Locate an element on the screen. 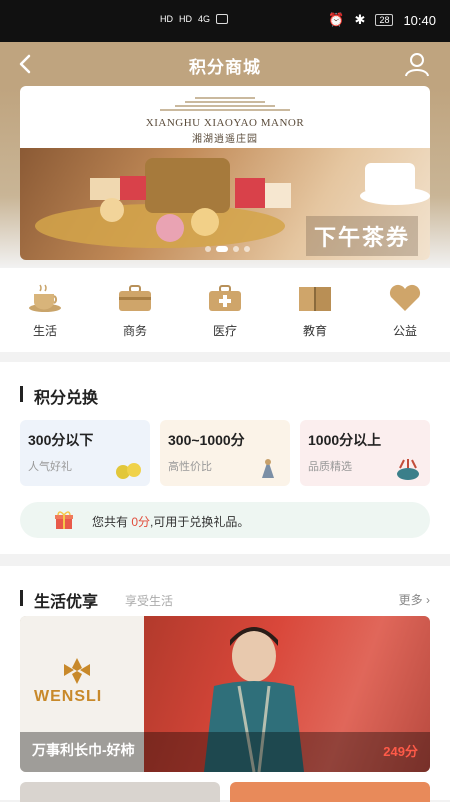 This screenshot has width=450, height=802. category-business: 商务 is located at coordinates (135, 310).